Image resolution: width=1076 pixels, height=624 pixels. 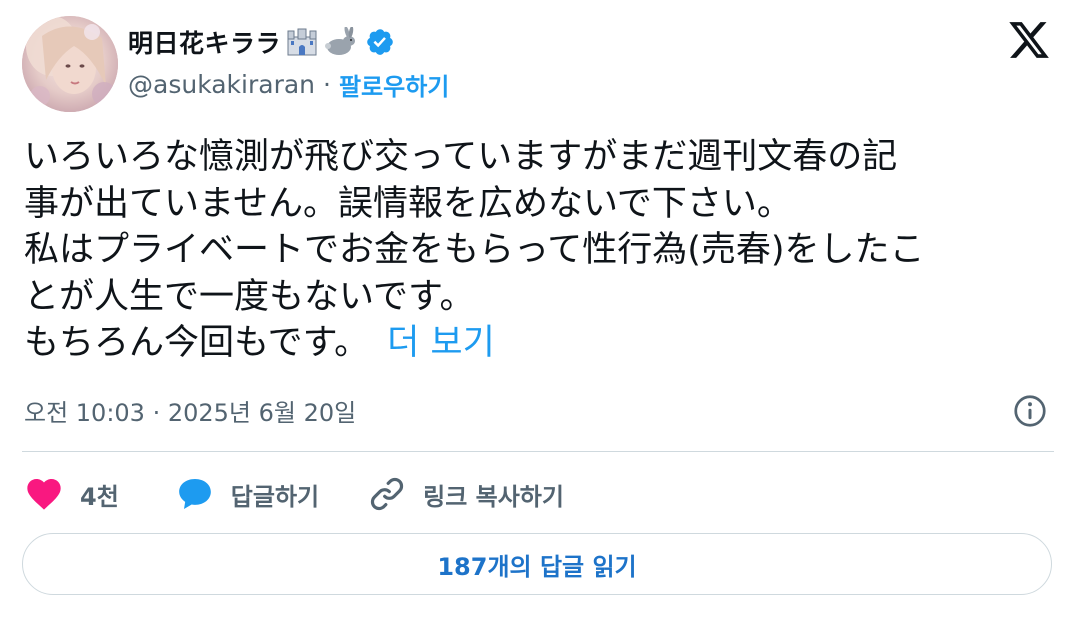 What do you see at coordinates (493, 496) in the screenshot?
I see `copy-link-label: 링크 복사하기` at bounding box center [493, 496].